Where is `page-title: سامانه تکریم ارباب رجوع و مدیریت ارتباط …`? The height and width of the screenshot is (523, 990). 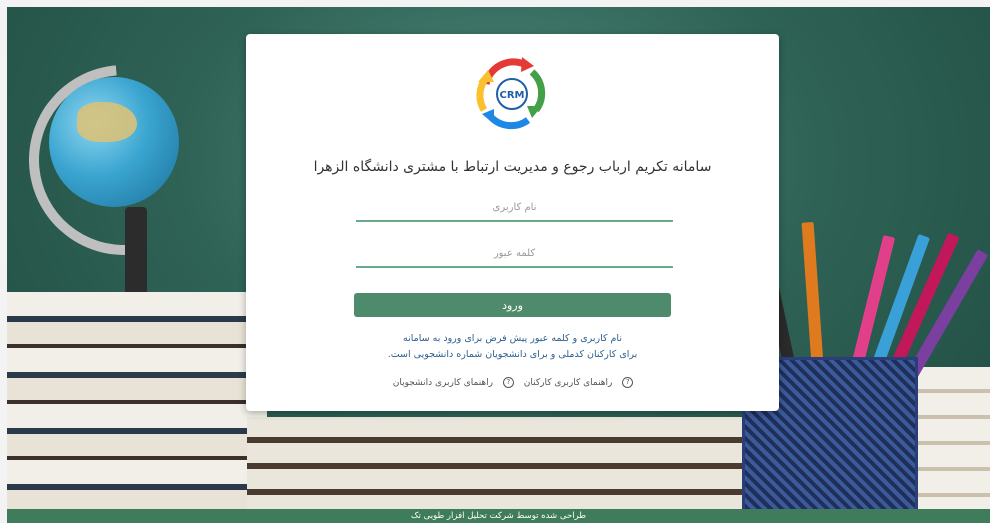
page-title: سامانه تکریم ارباب رجوع و مدیریت ارتباط … is located at coordinates (512, 167).